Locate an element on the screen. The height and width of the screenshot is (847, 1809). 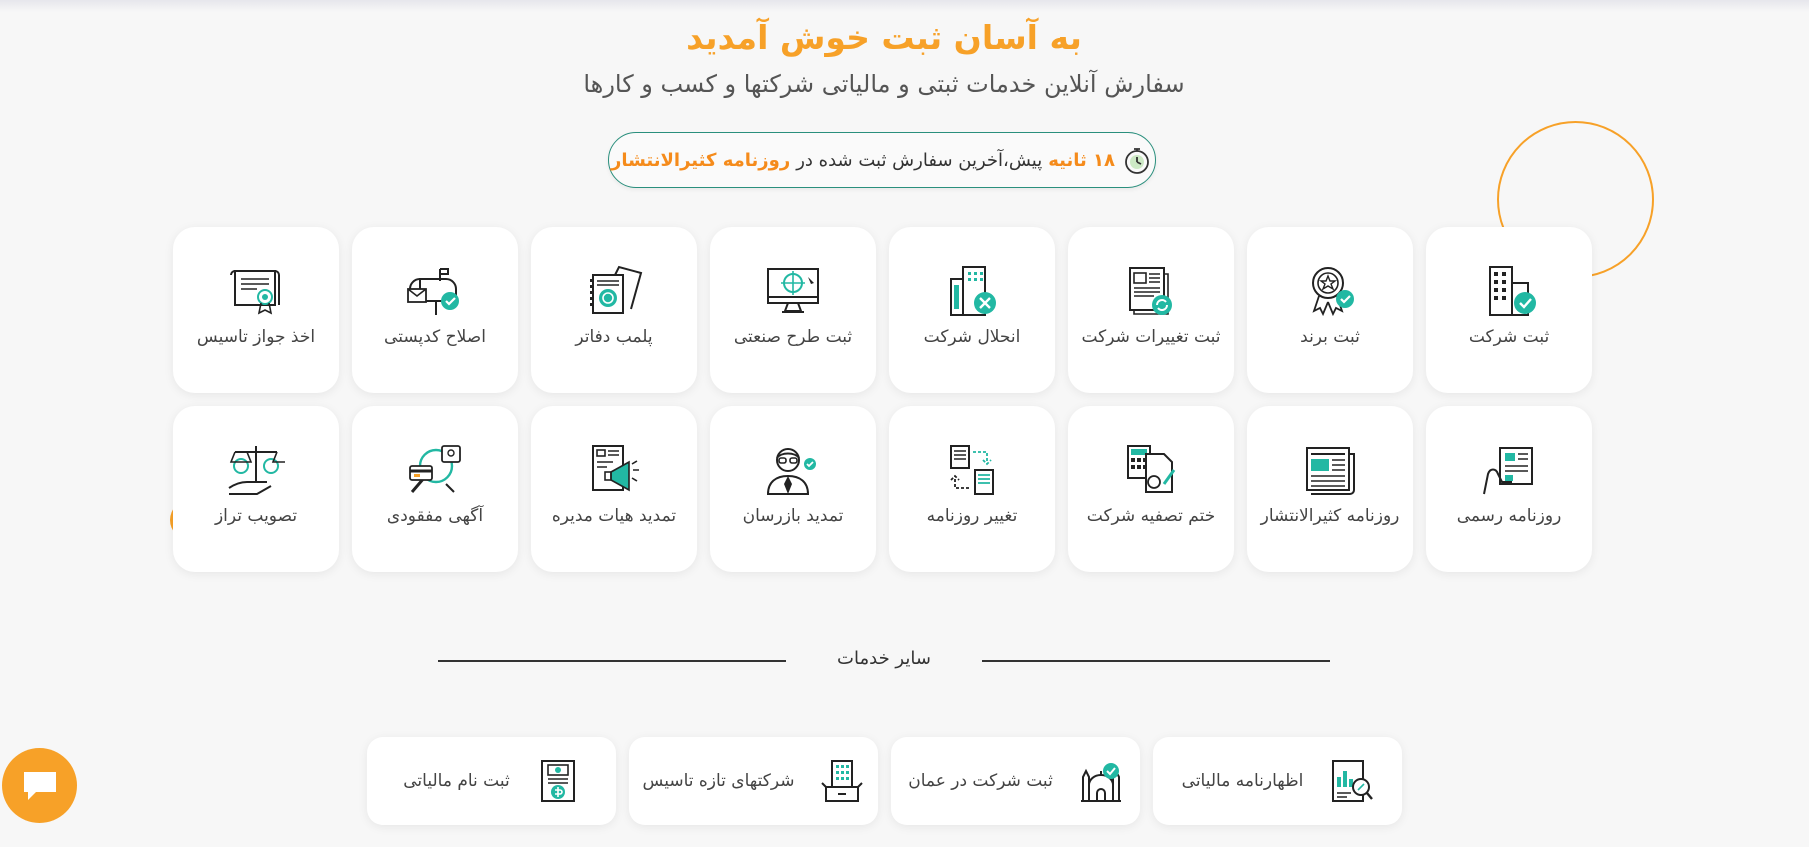
service-card-liquidation: ختم تصفیه شرکت is located at coordinates (1151, 489).